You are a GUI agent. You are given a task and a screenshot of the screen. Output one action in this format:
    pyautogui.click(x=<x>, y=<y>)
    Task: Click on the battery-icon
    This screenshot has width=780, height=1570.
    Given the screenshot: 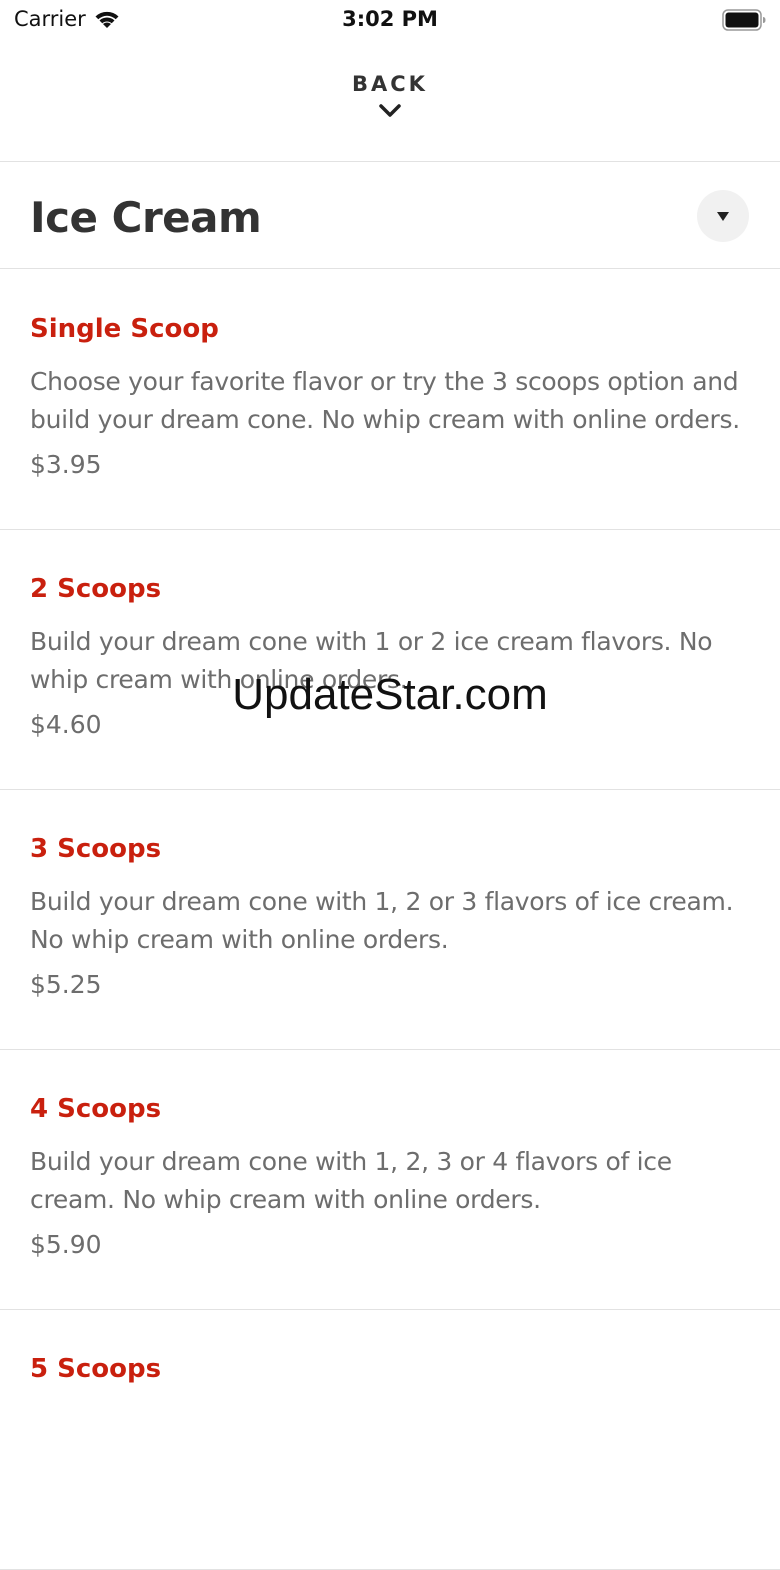 What is the action you would take?
    pyautogui.click(x=744, y=20)
    